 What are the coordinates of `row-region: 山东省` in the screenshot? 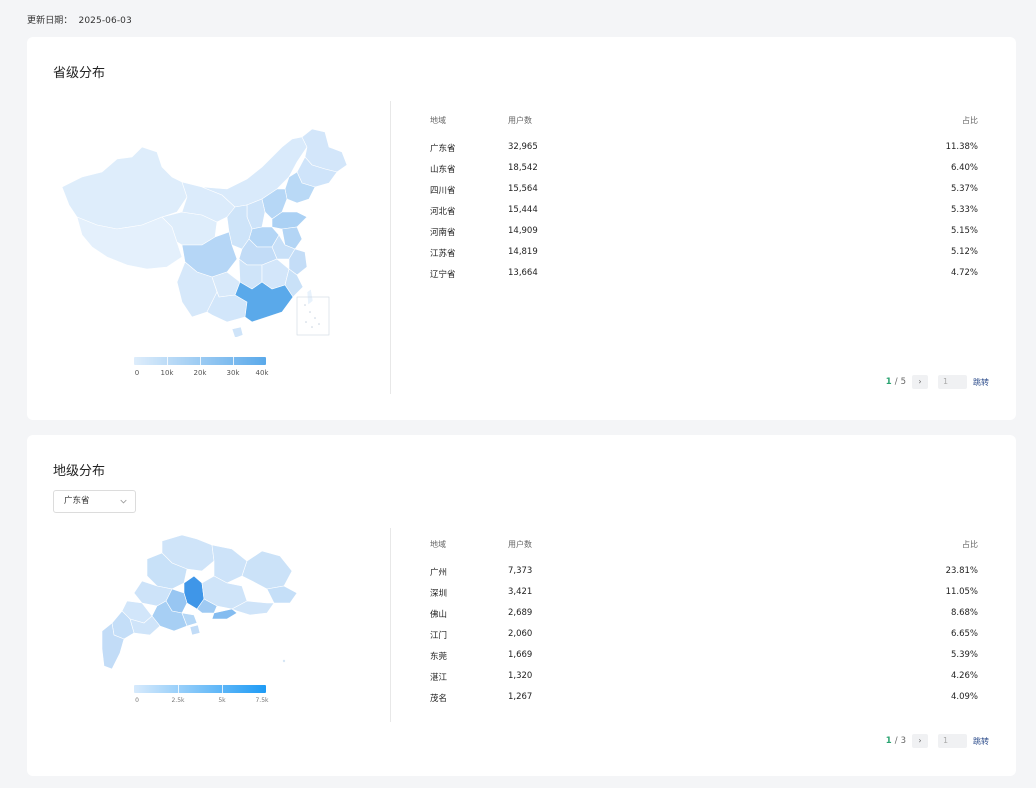 It's located at (443, 170).